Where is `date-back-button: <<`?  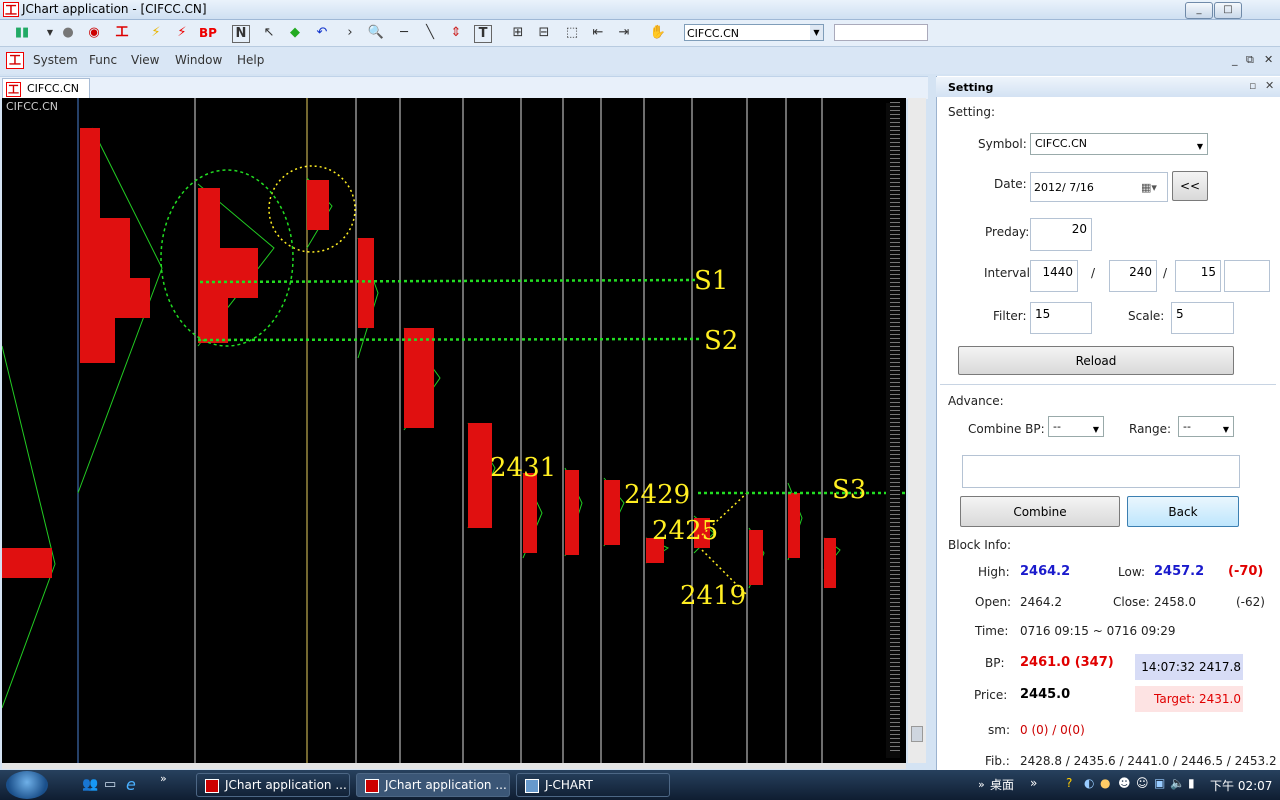
date-back-button: << is located at coordinates (1190, 186).